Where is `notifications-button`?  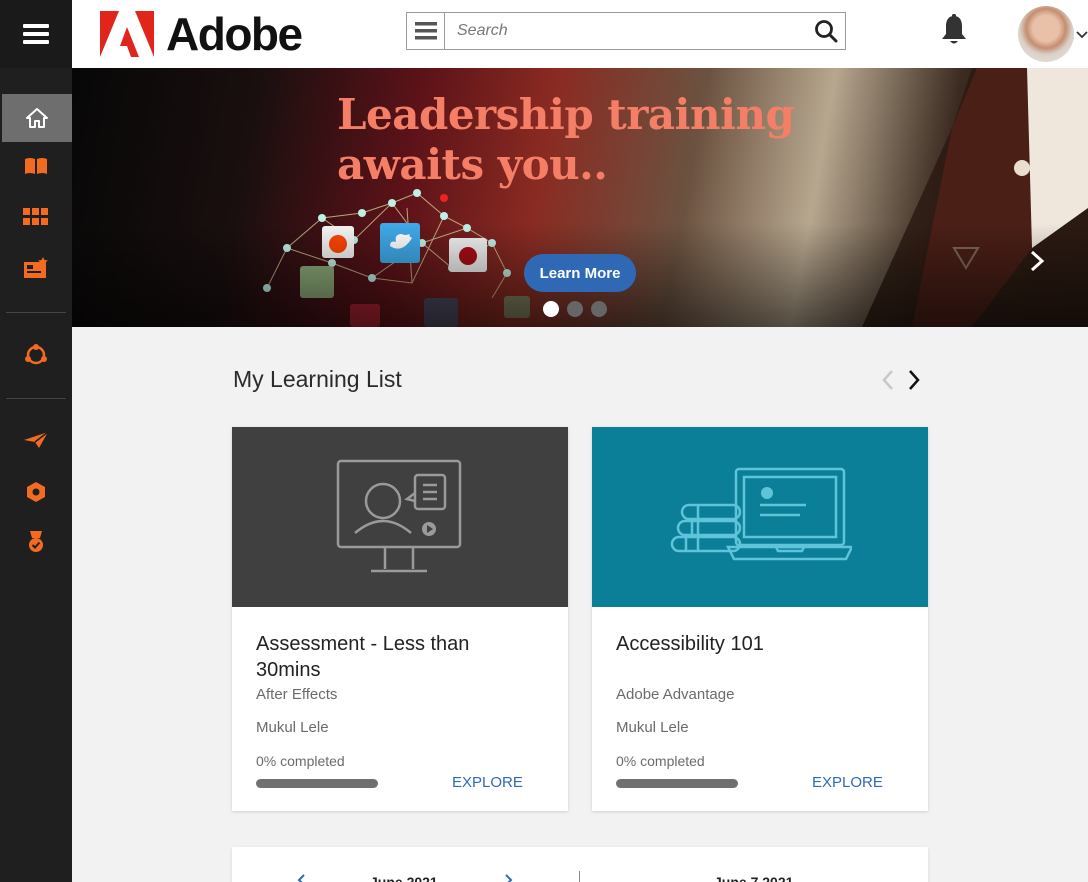 notifications-button is located at coordinates (954, 32).